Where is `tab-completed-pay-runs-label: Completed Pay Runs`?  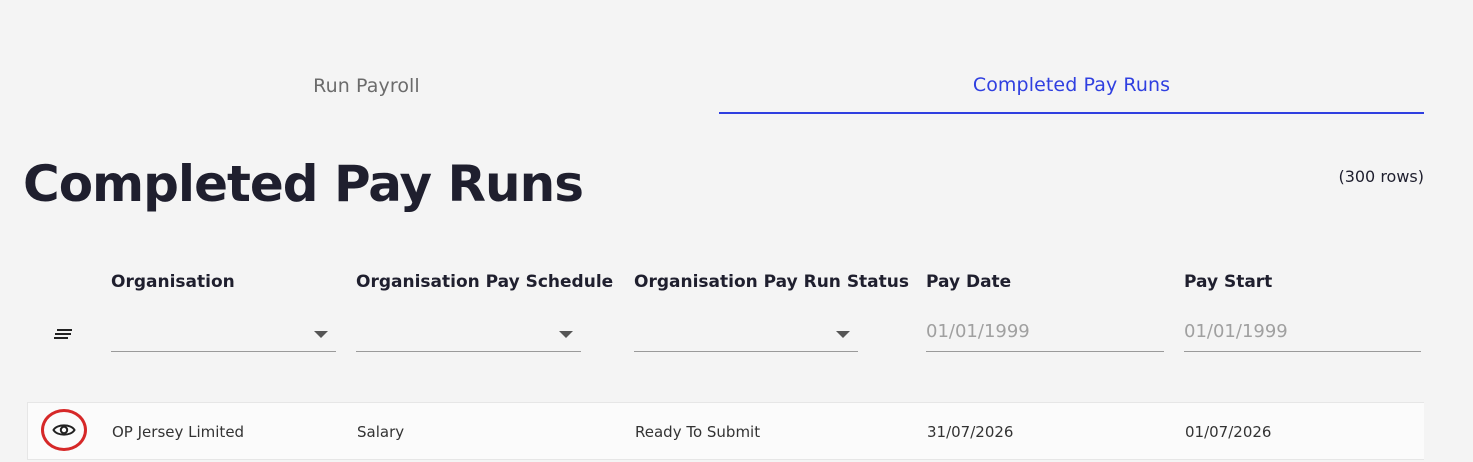
tab-completed-pay-runs-label: Completed Pay Runs is located at coordinates (1071, 85).